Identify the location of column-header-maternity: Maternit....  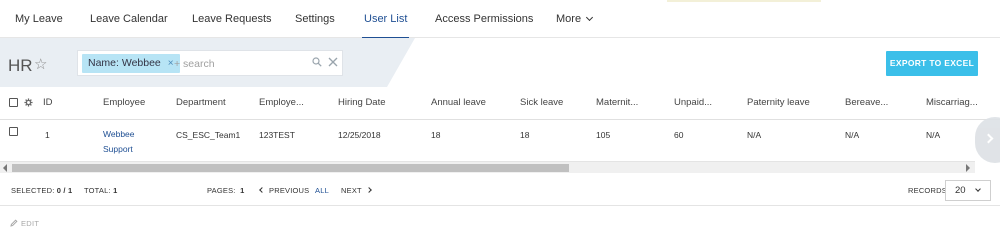
(617, 102).